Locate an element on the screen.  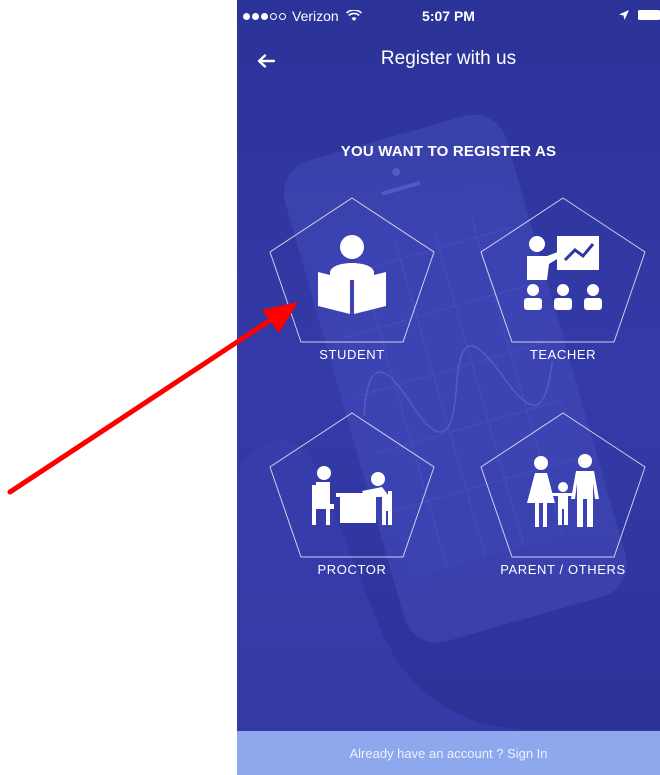
page-title: Register with us is located at coordinates (448, 58).